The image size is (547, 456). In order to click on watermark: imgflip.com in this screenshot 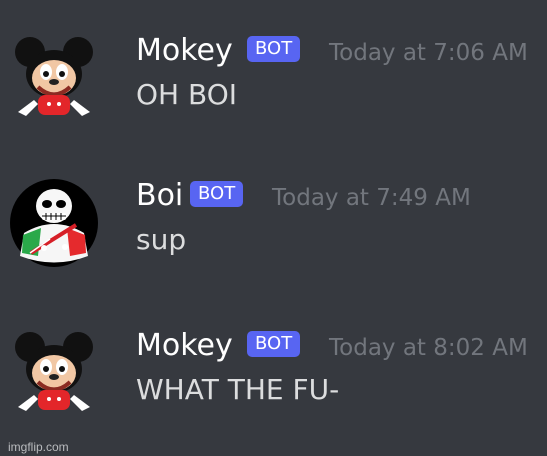, I will do `click(38, 447)`.